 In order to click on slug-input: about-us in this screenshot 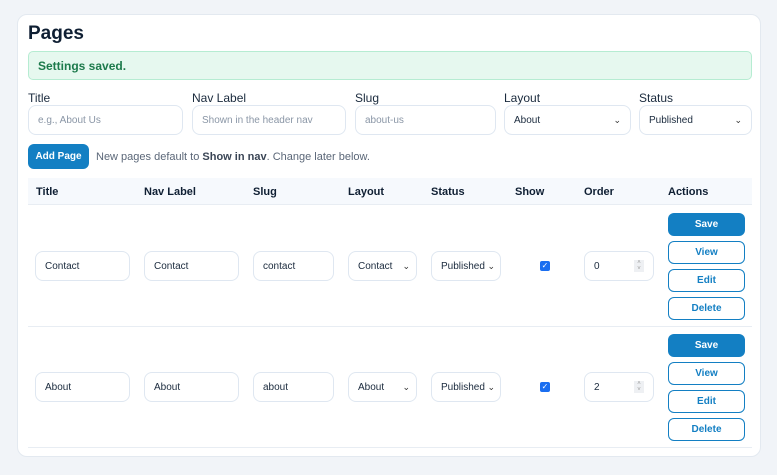, I will do `click(425, 120)`.